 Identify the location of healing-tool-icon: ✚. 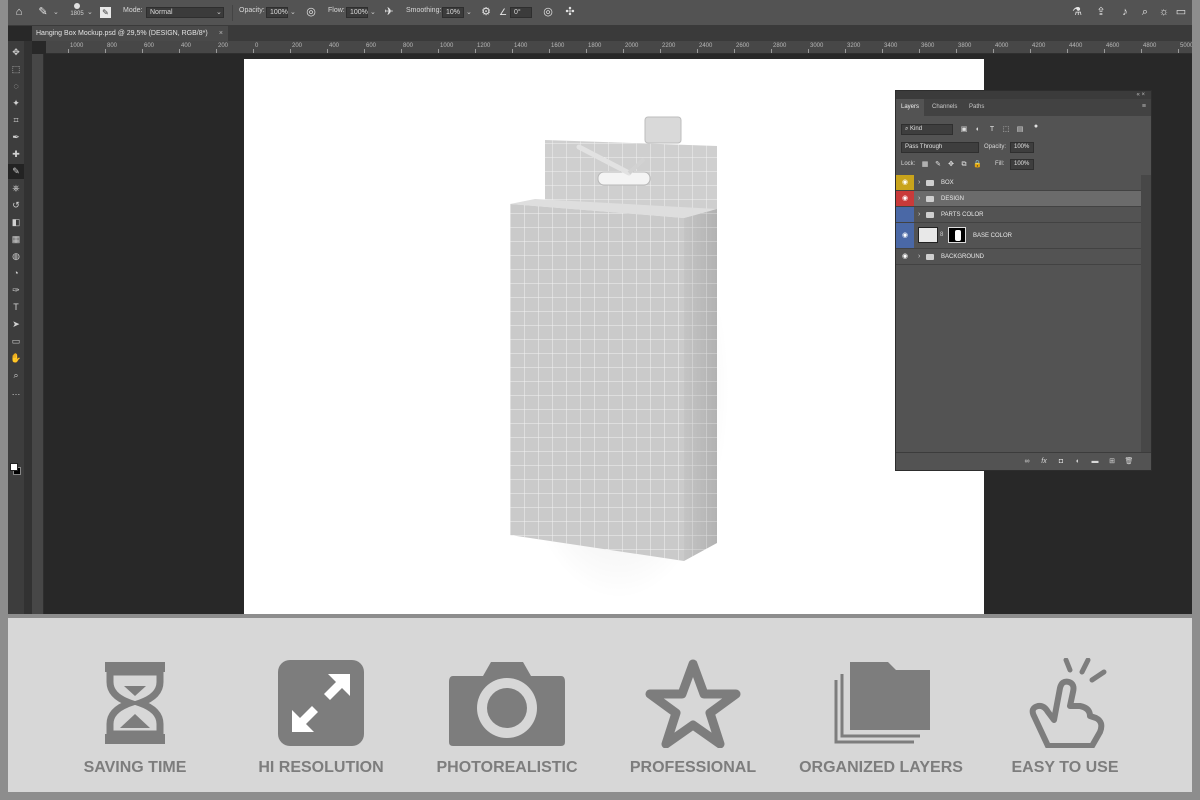
(16, 154).